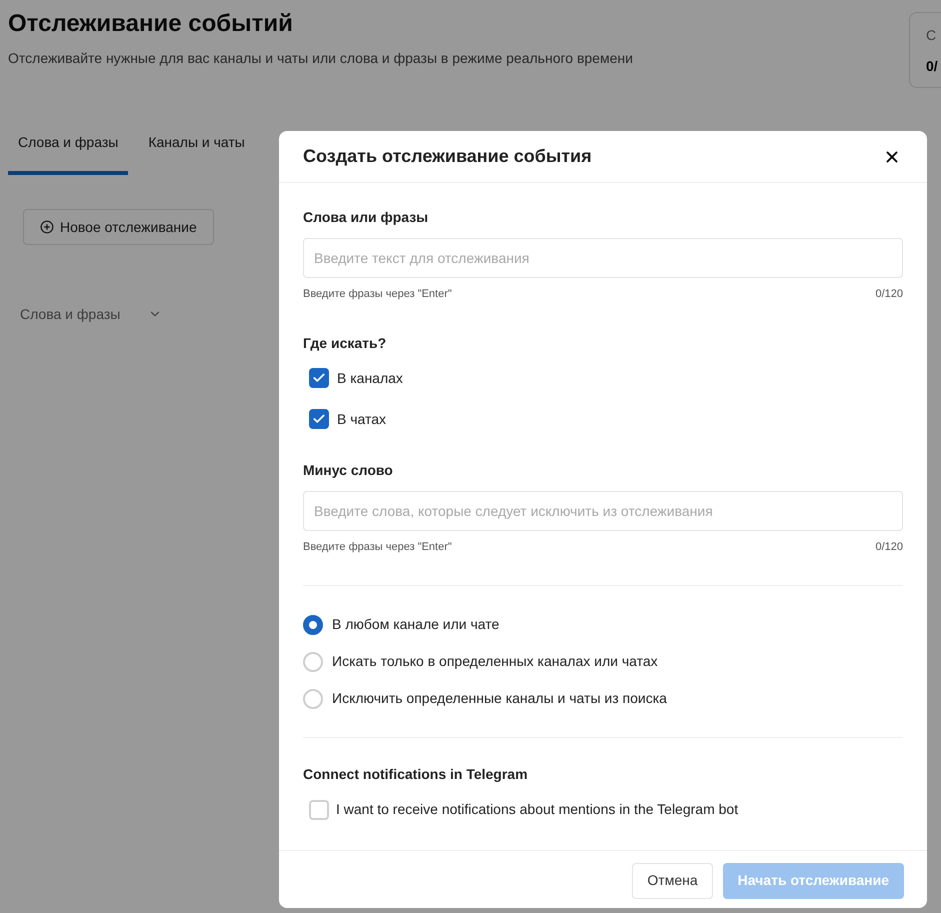  What do you see at coordinates (68, 150) in the screenshot?
I see `tab: Слова и фразы` at bounding box center [68, 150].